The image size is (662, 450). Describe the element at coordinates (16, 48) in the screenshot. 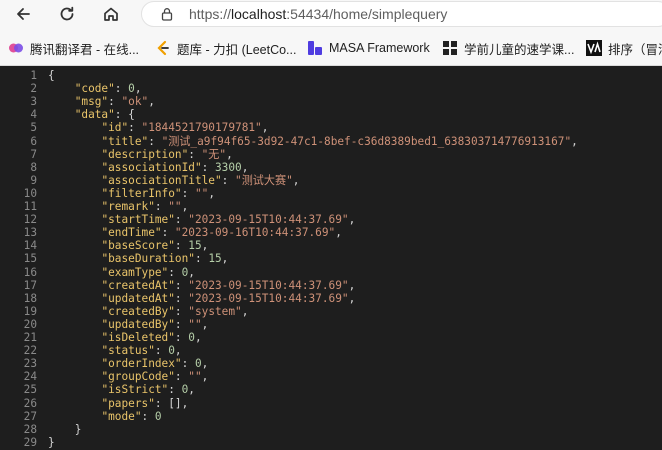

I see `tencent-translate-icon` at that location.